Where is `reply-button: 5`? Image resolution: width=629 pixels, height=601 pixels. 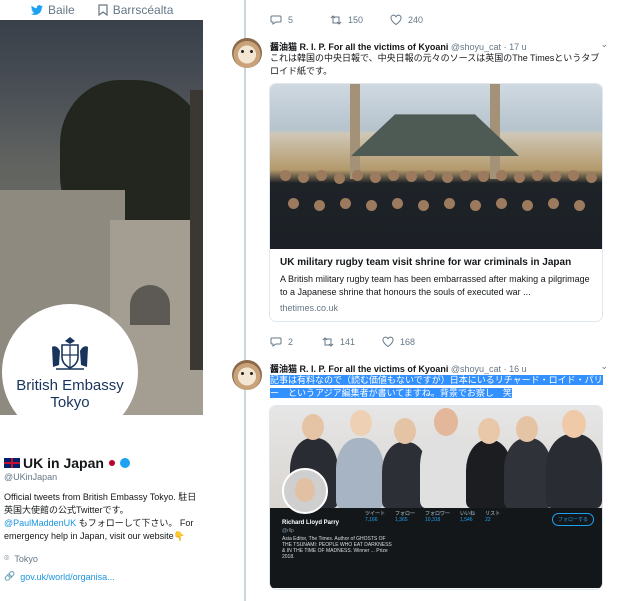
reply-button: 5 is located at coordinates (300, 20).